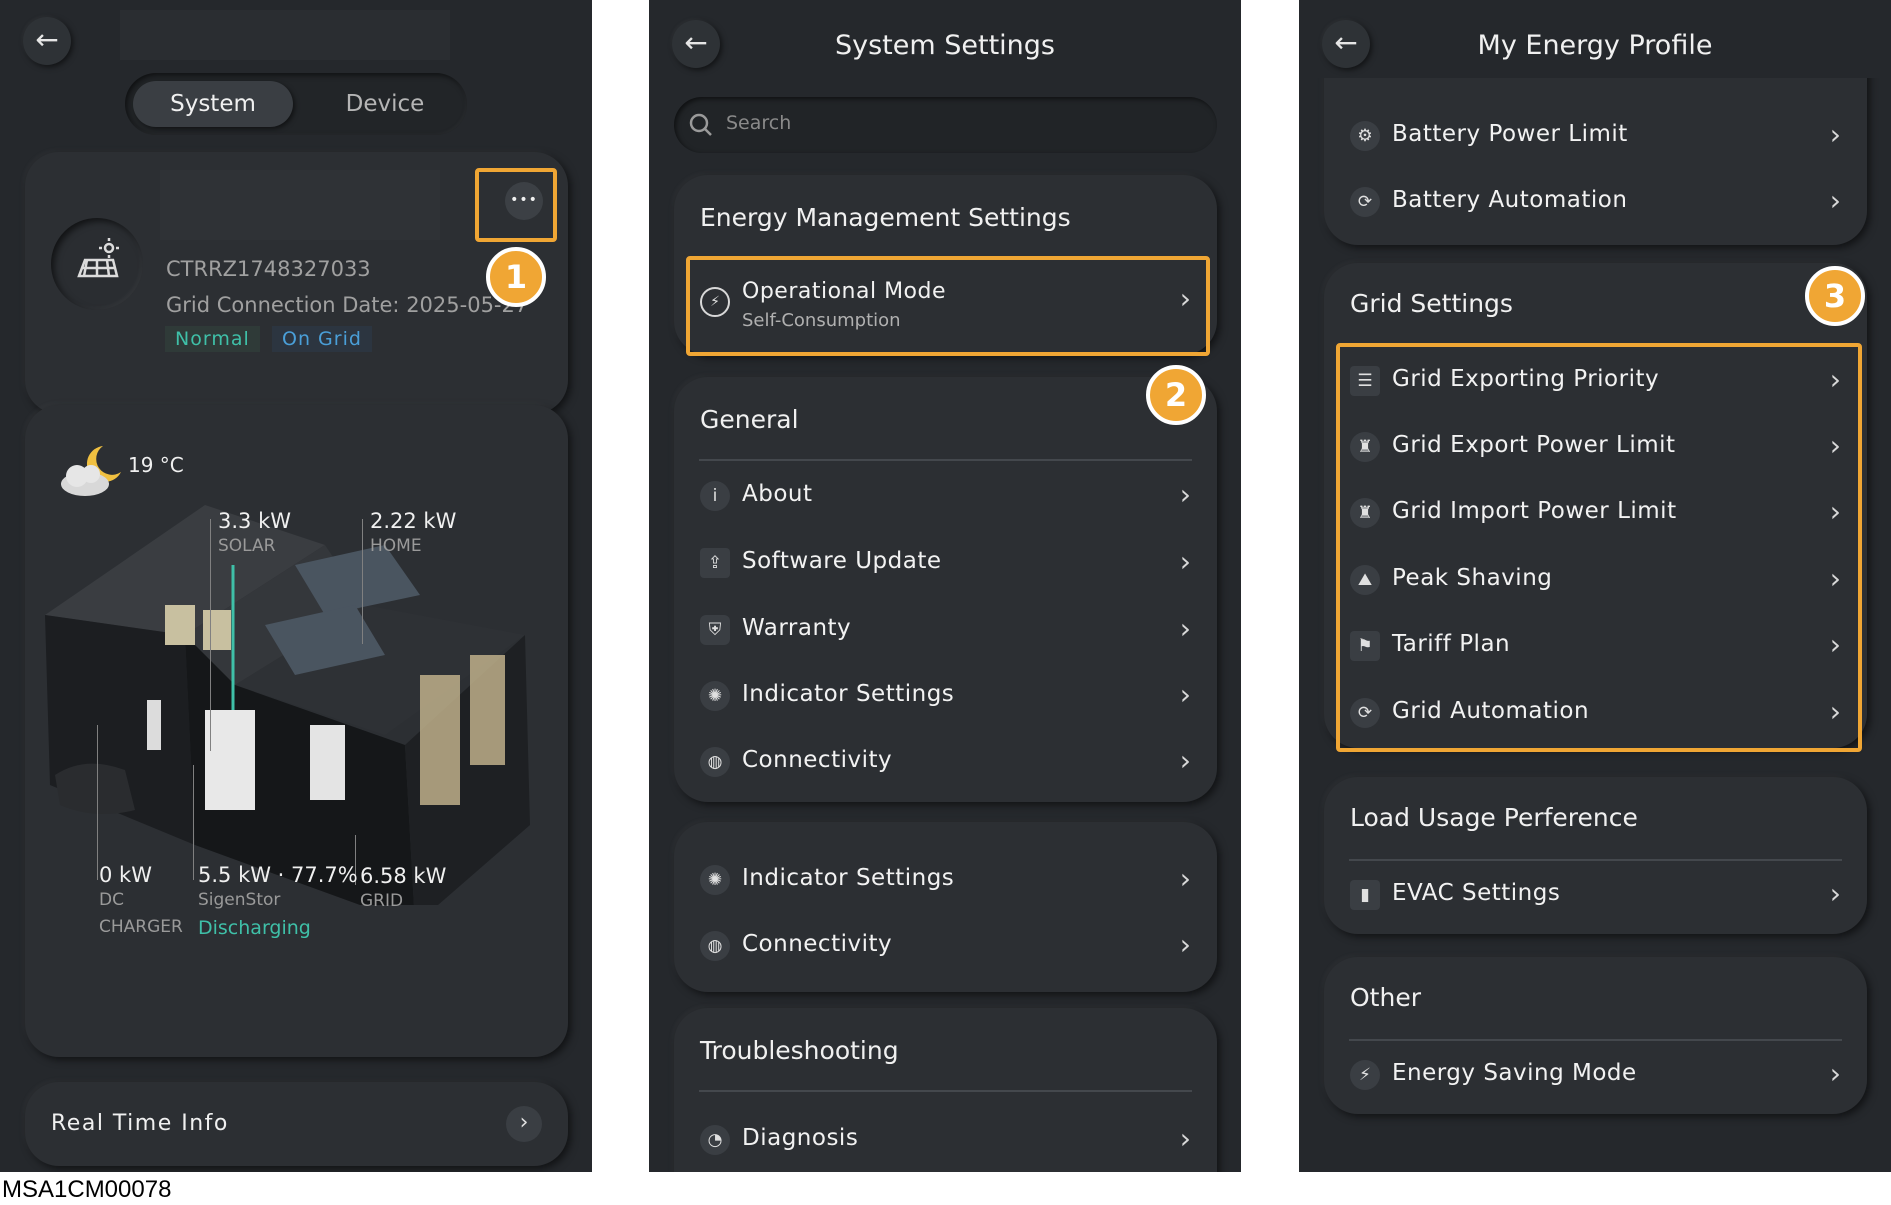  Describe the element at coordinates (212, 339) in the screenshot. I see `status-badge-normal: Normal` at that location.